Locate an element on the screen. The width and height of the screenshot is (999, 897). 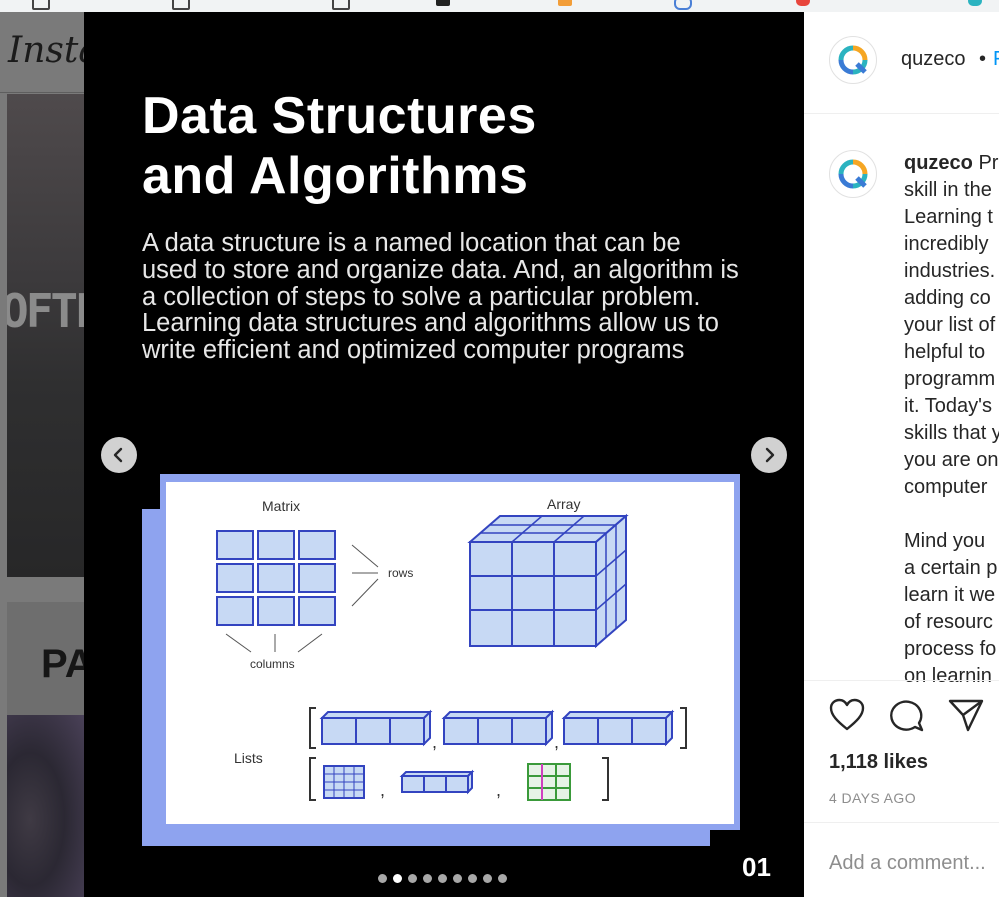
caption-text: Pr is located at coordinates (988, 163).